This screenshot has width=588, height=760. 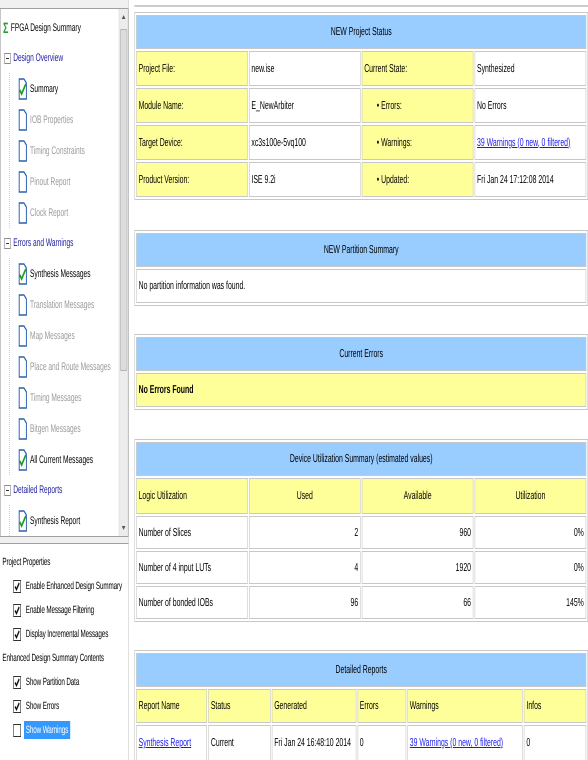 I want to click on column-header: Generated, so click(x=314, y=706).